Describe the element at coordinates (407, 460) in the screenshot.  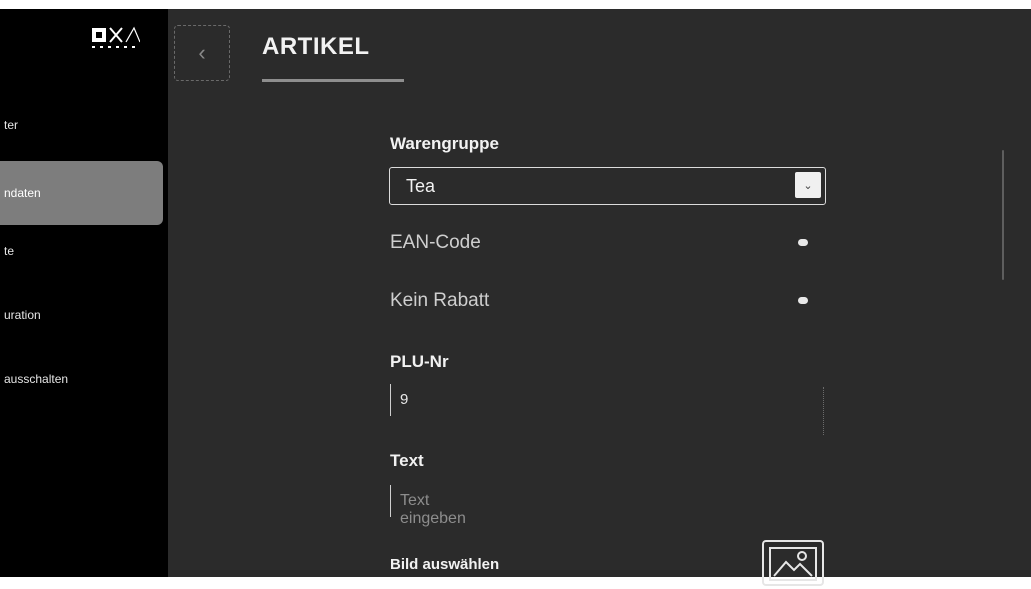
I see `text-label: Text` at that location.